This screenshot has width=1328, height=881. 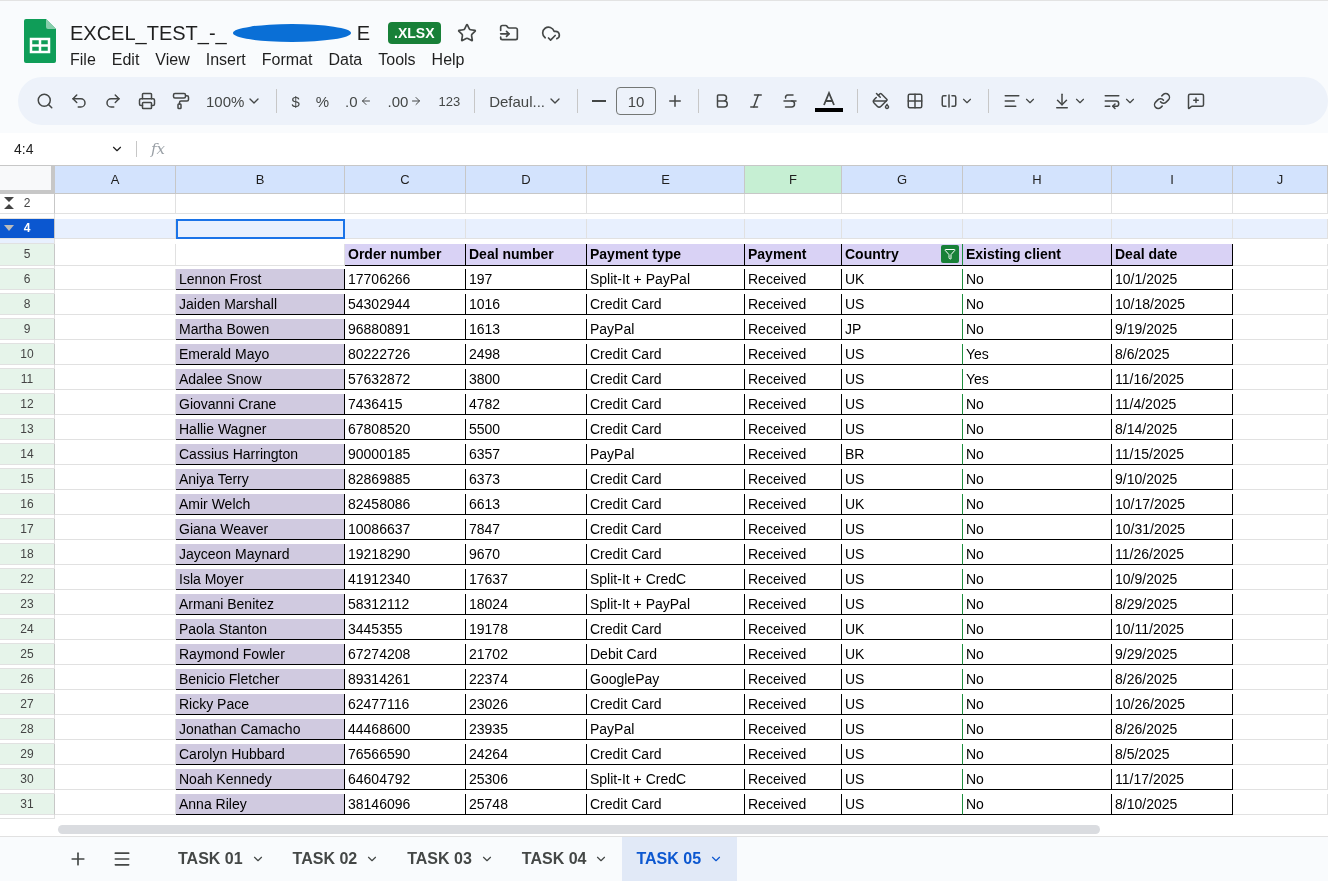 I want to click on paint-roller-icon, so click(x=181, y=101).